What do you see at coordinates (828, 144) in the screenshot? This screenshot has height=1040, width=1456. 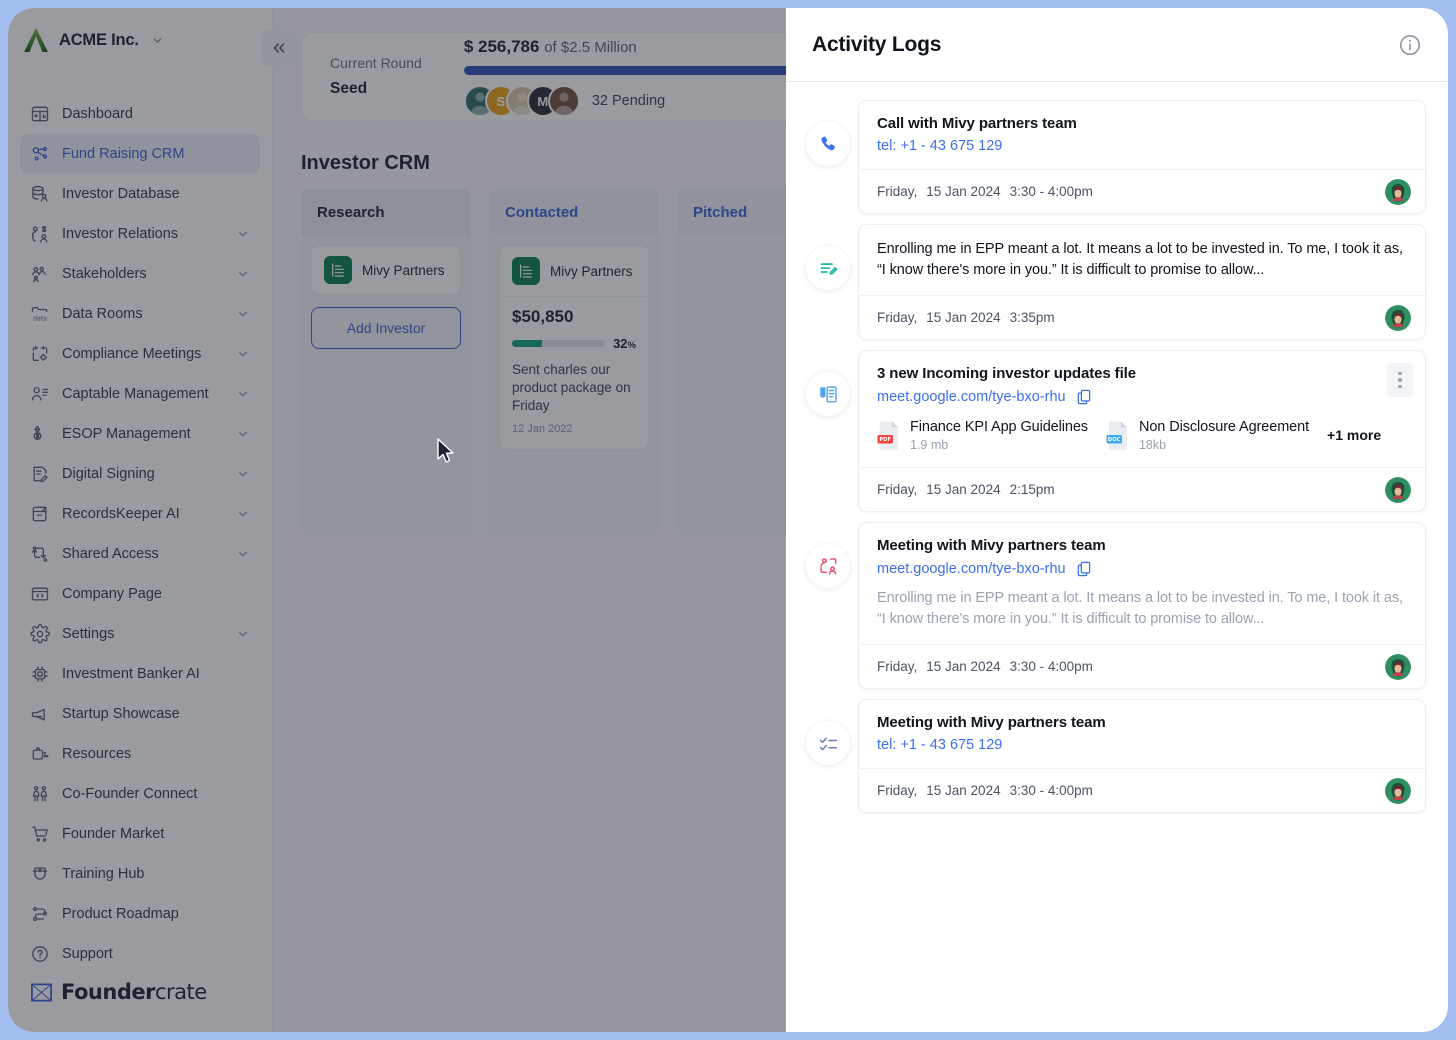 I see `phone-call-icon` at bounding box center [828, 144].